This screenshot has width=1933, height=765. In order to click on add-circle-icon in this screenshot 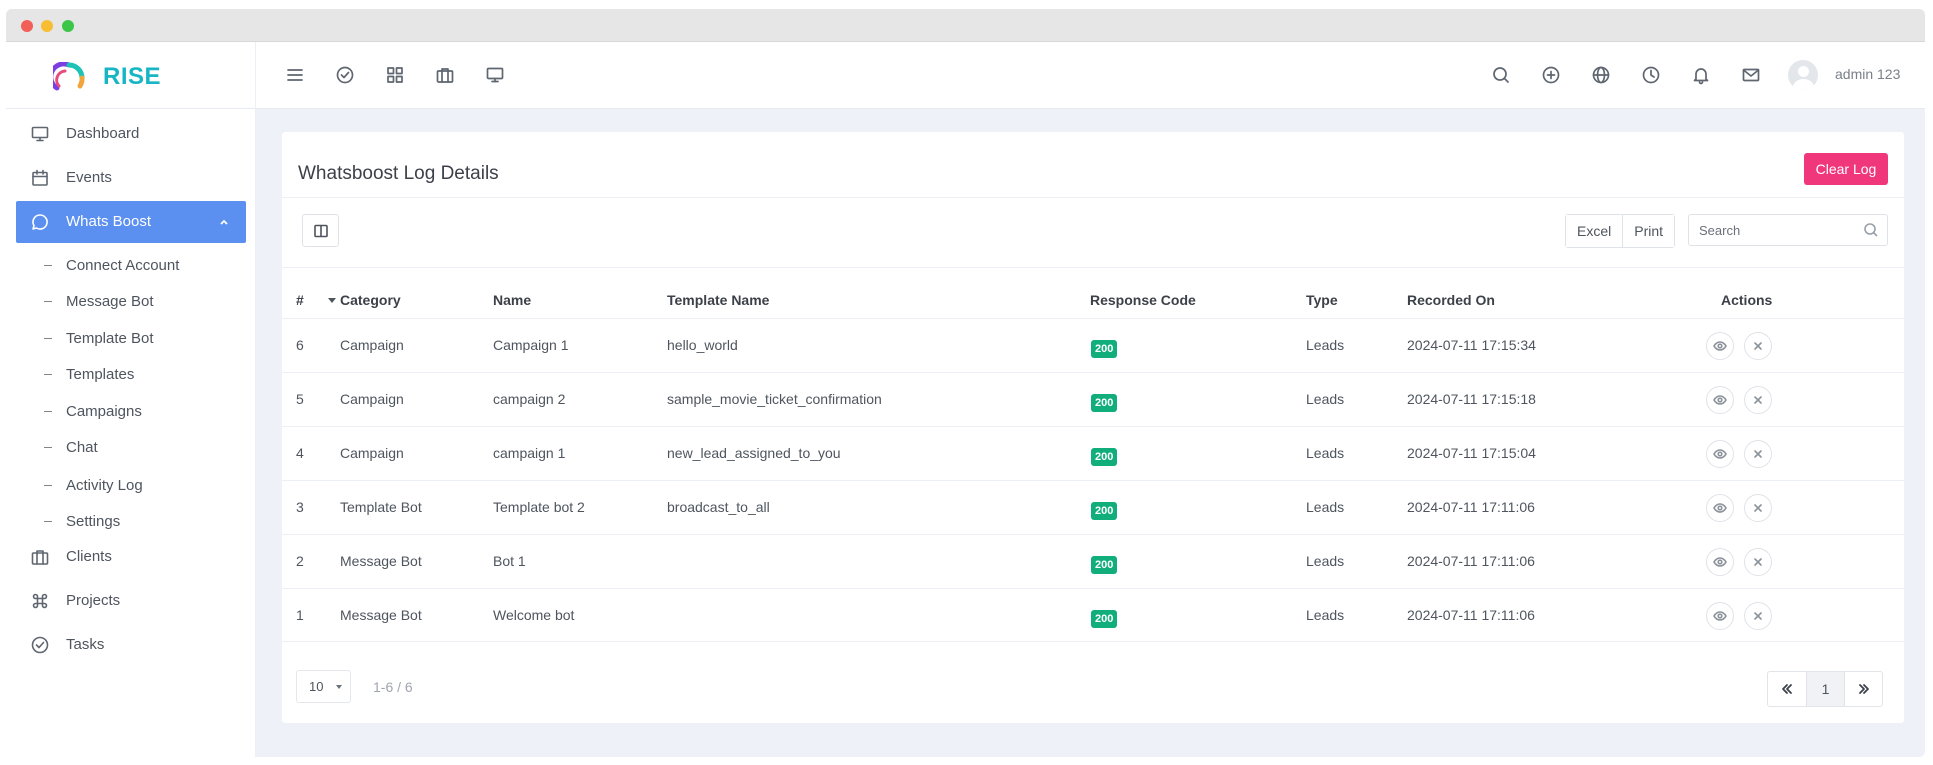, I will do `click(1551, 75)`.